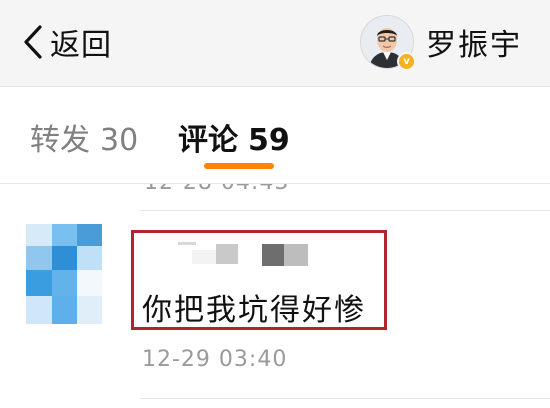 The image size is (550, 408). I want to click on comment-divider, so click(345, 210).